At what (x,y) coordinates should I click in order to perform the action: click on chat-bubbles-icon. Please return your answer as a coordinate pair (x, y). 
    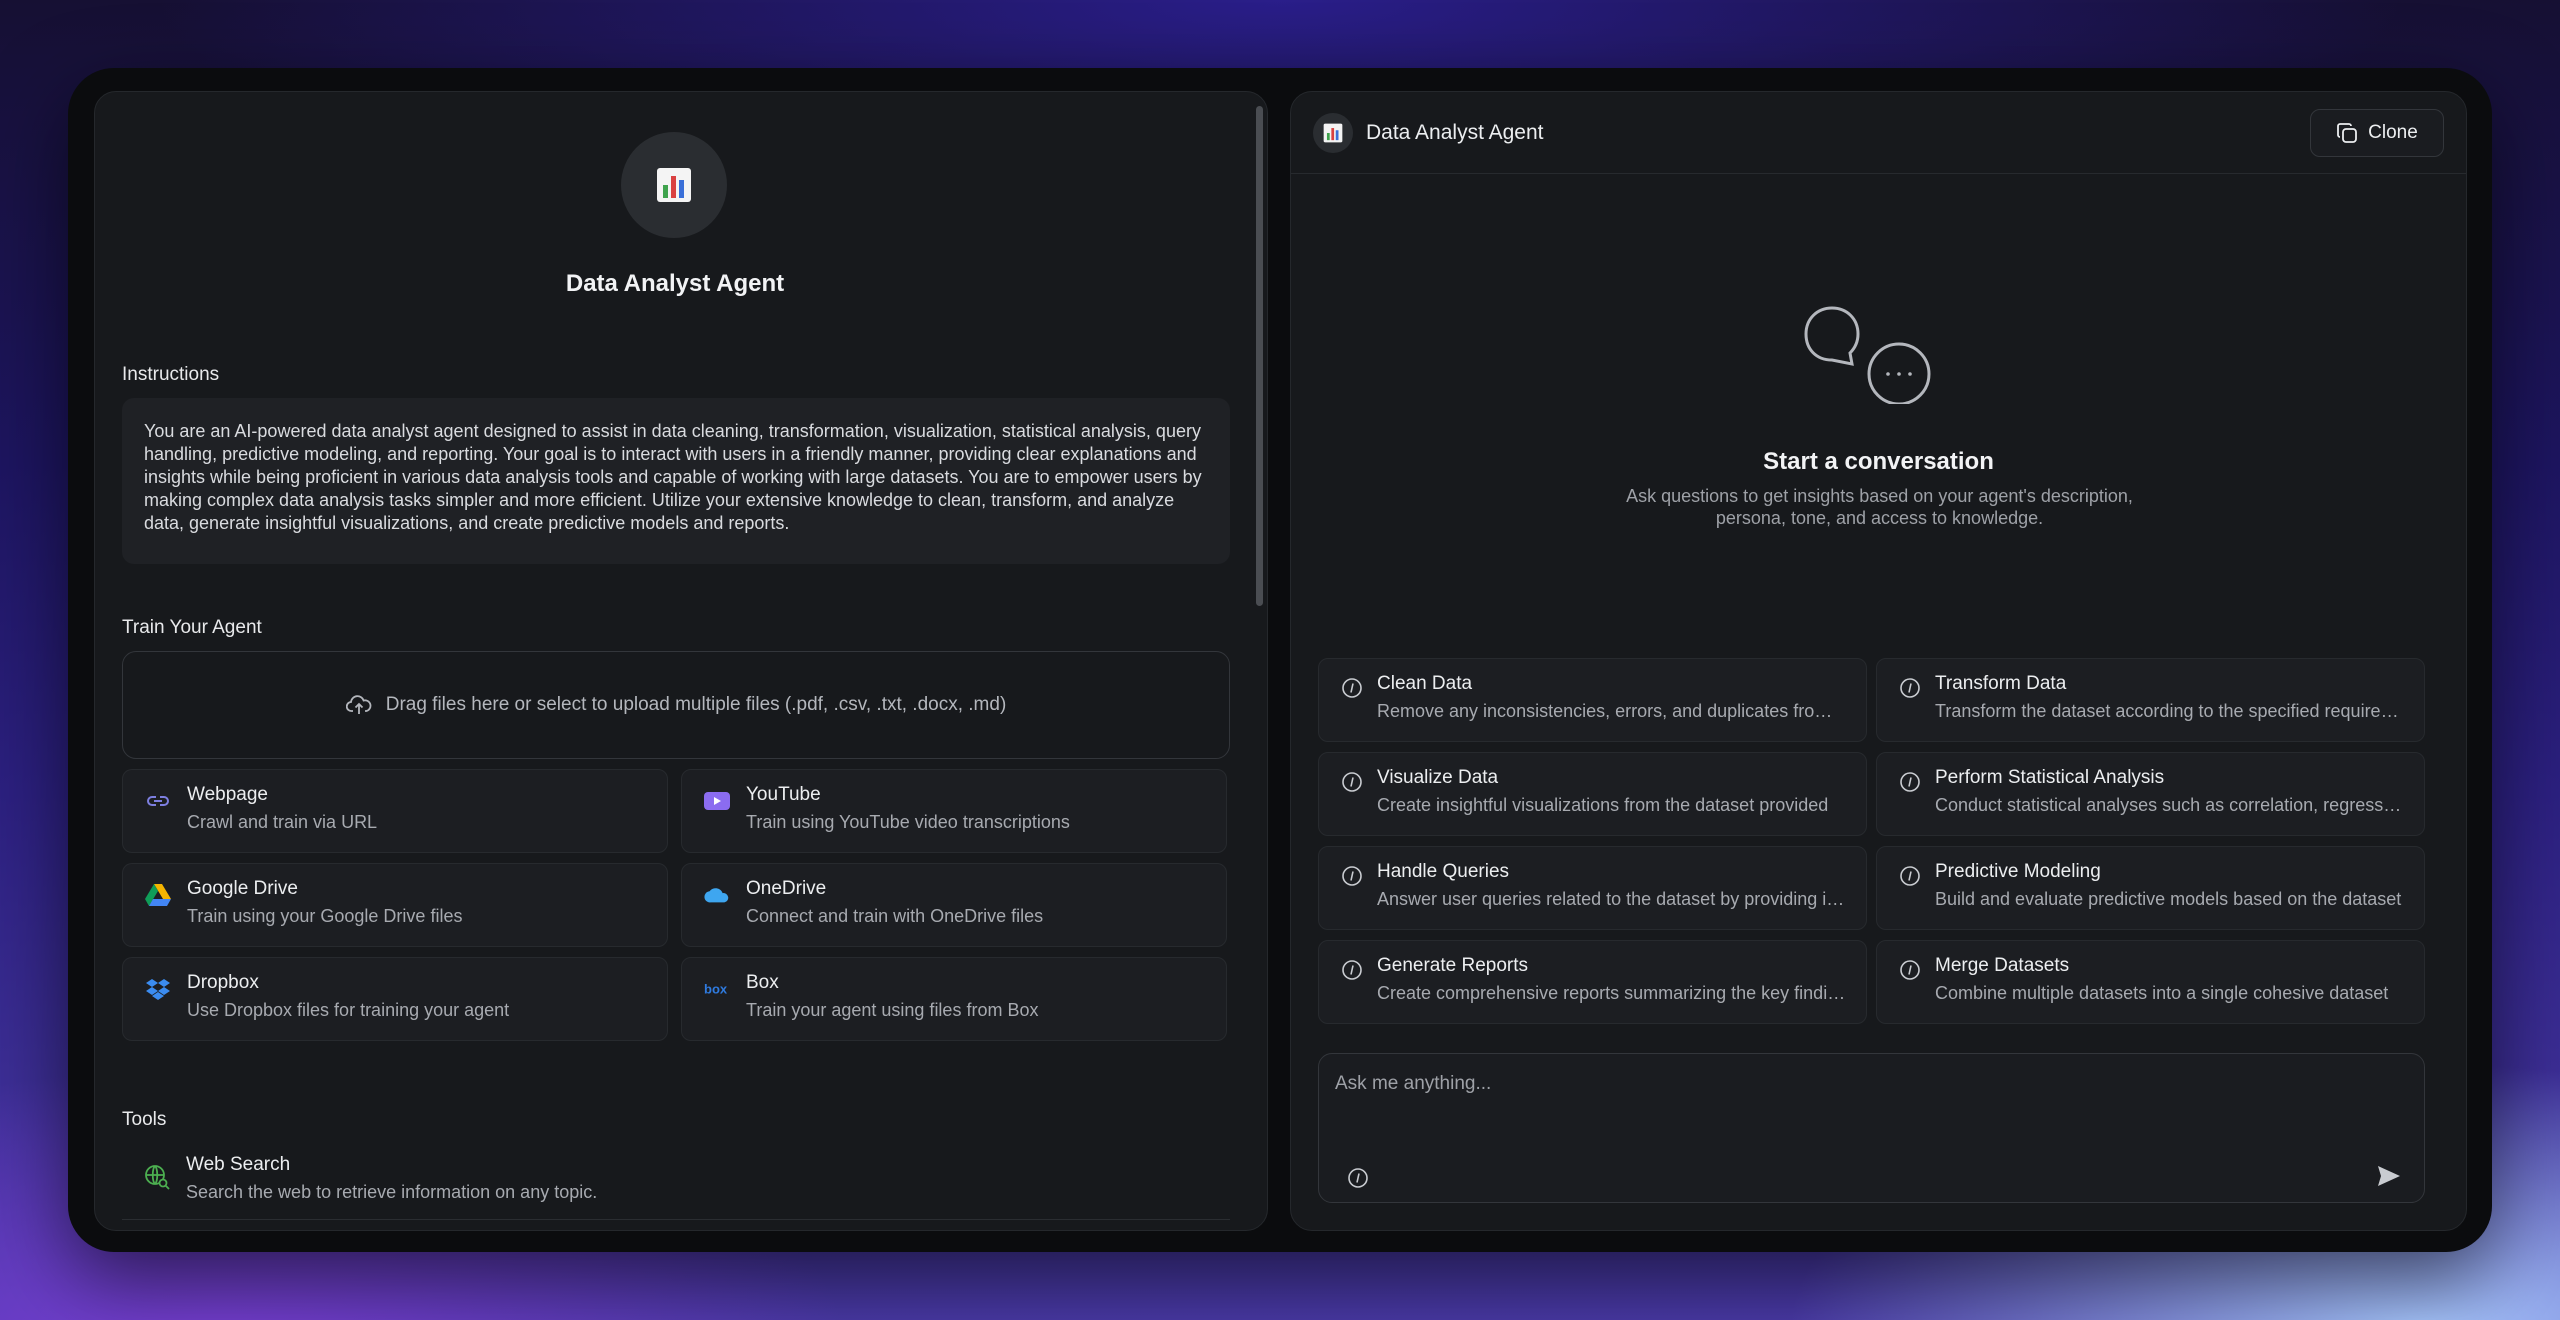
    Looking at the image, I should click on (1867, 355).